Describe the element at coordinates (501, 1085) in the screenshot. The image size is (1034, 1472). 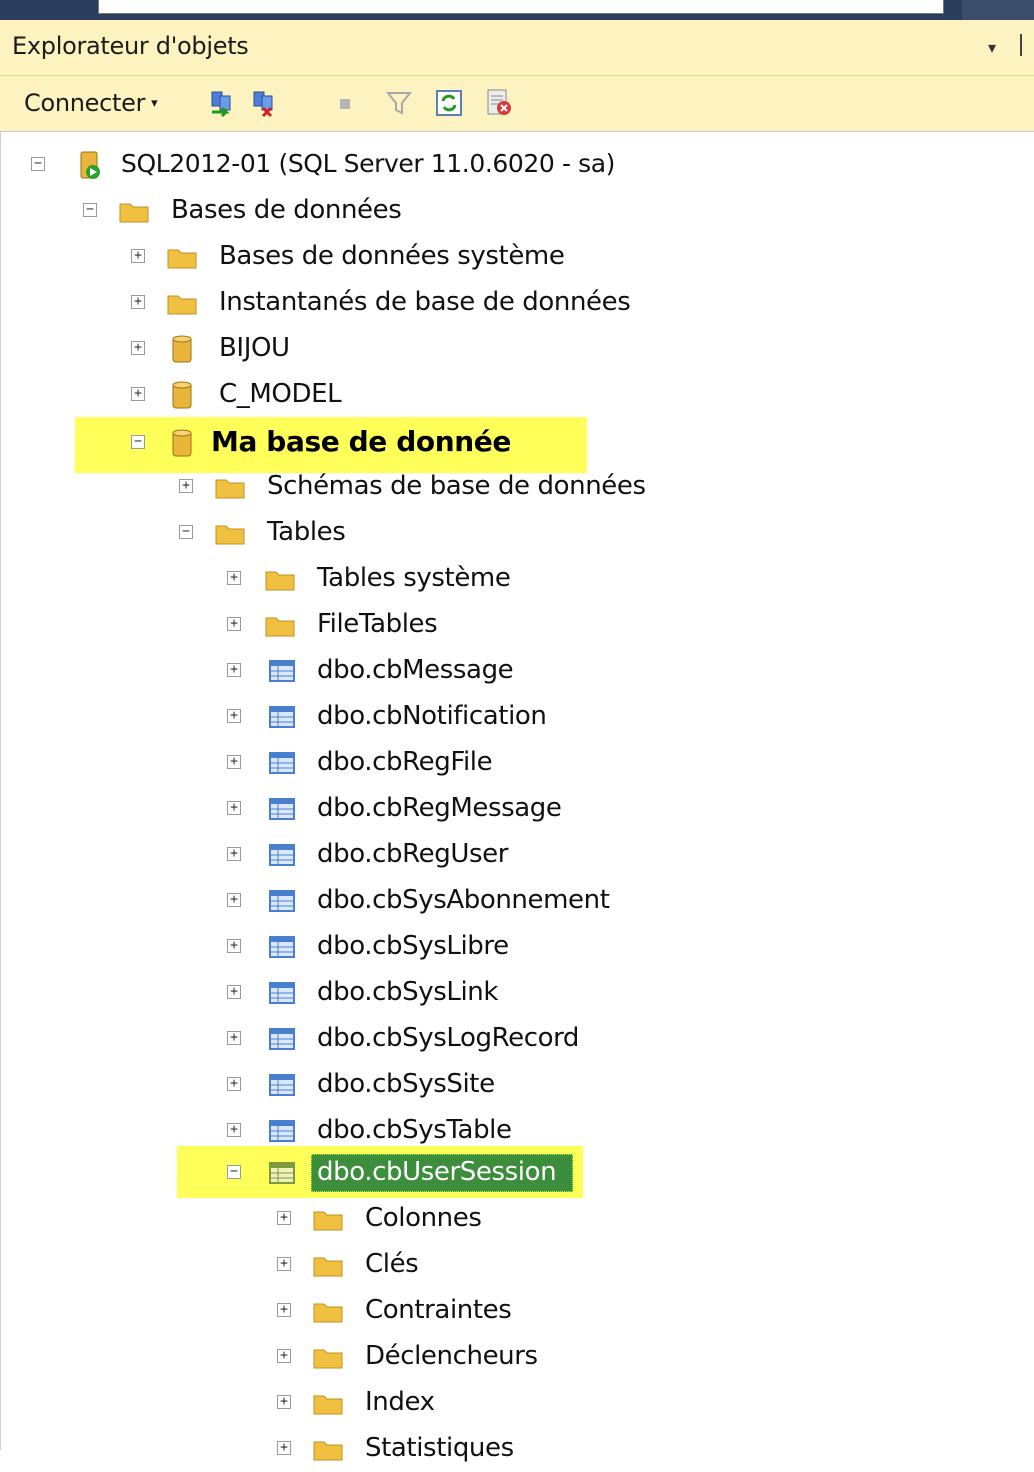
I see `tree-node-table: + dbo.cbSysSite` at that location.